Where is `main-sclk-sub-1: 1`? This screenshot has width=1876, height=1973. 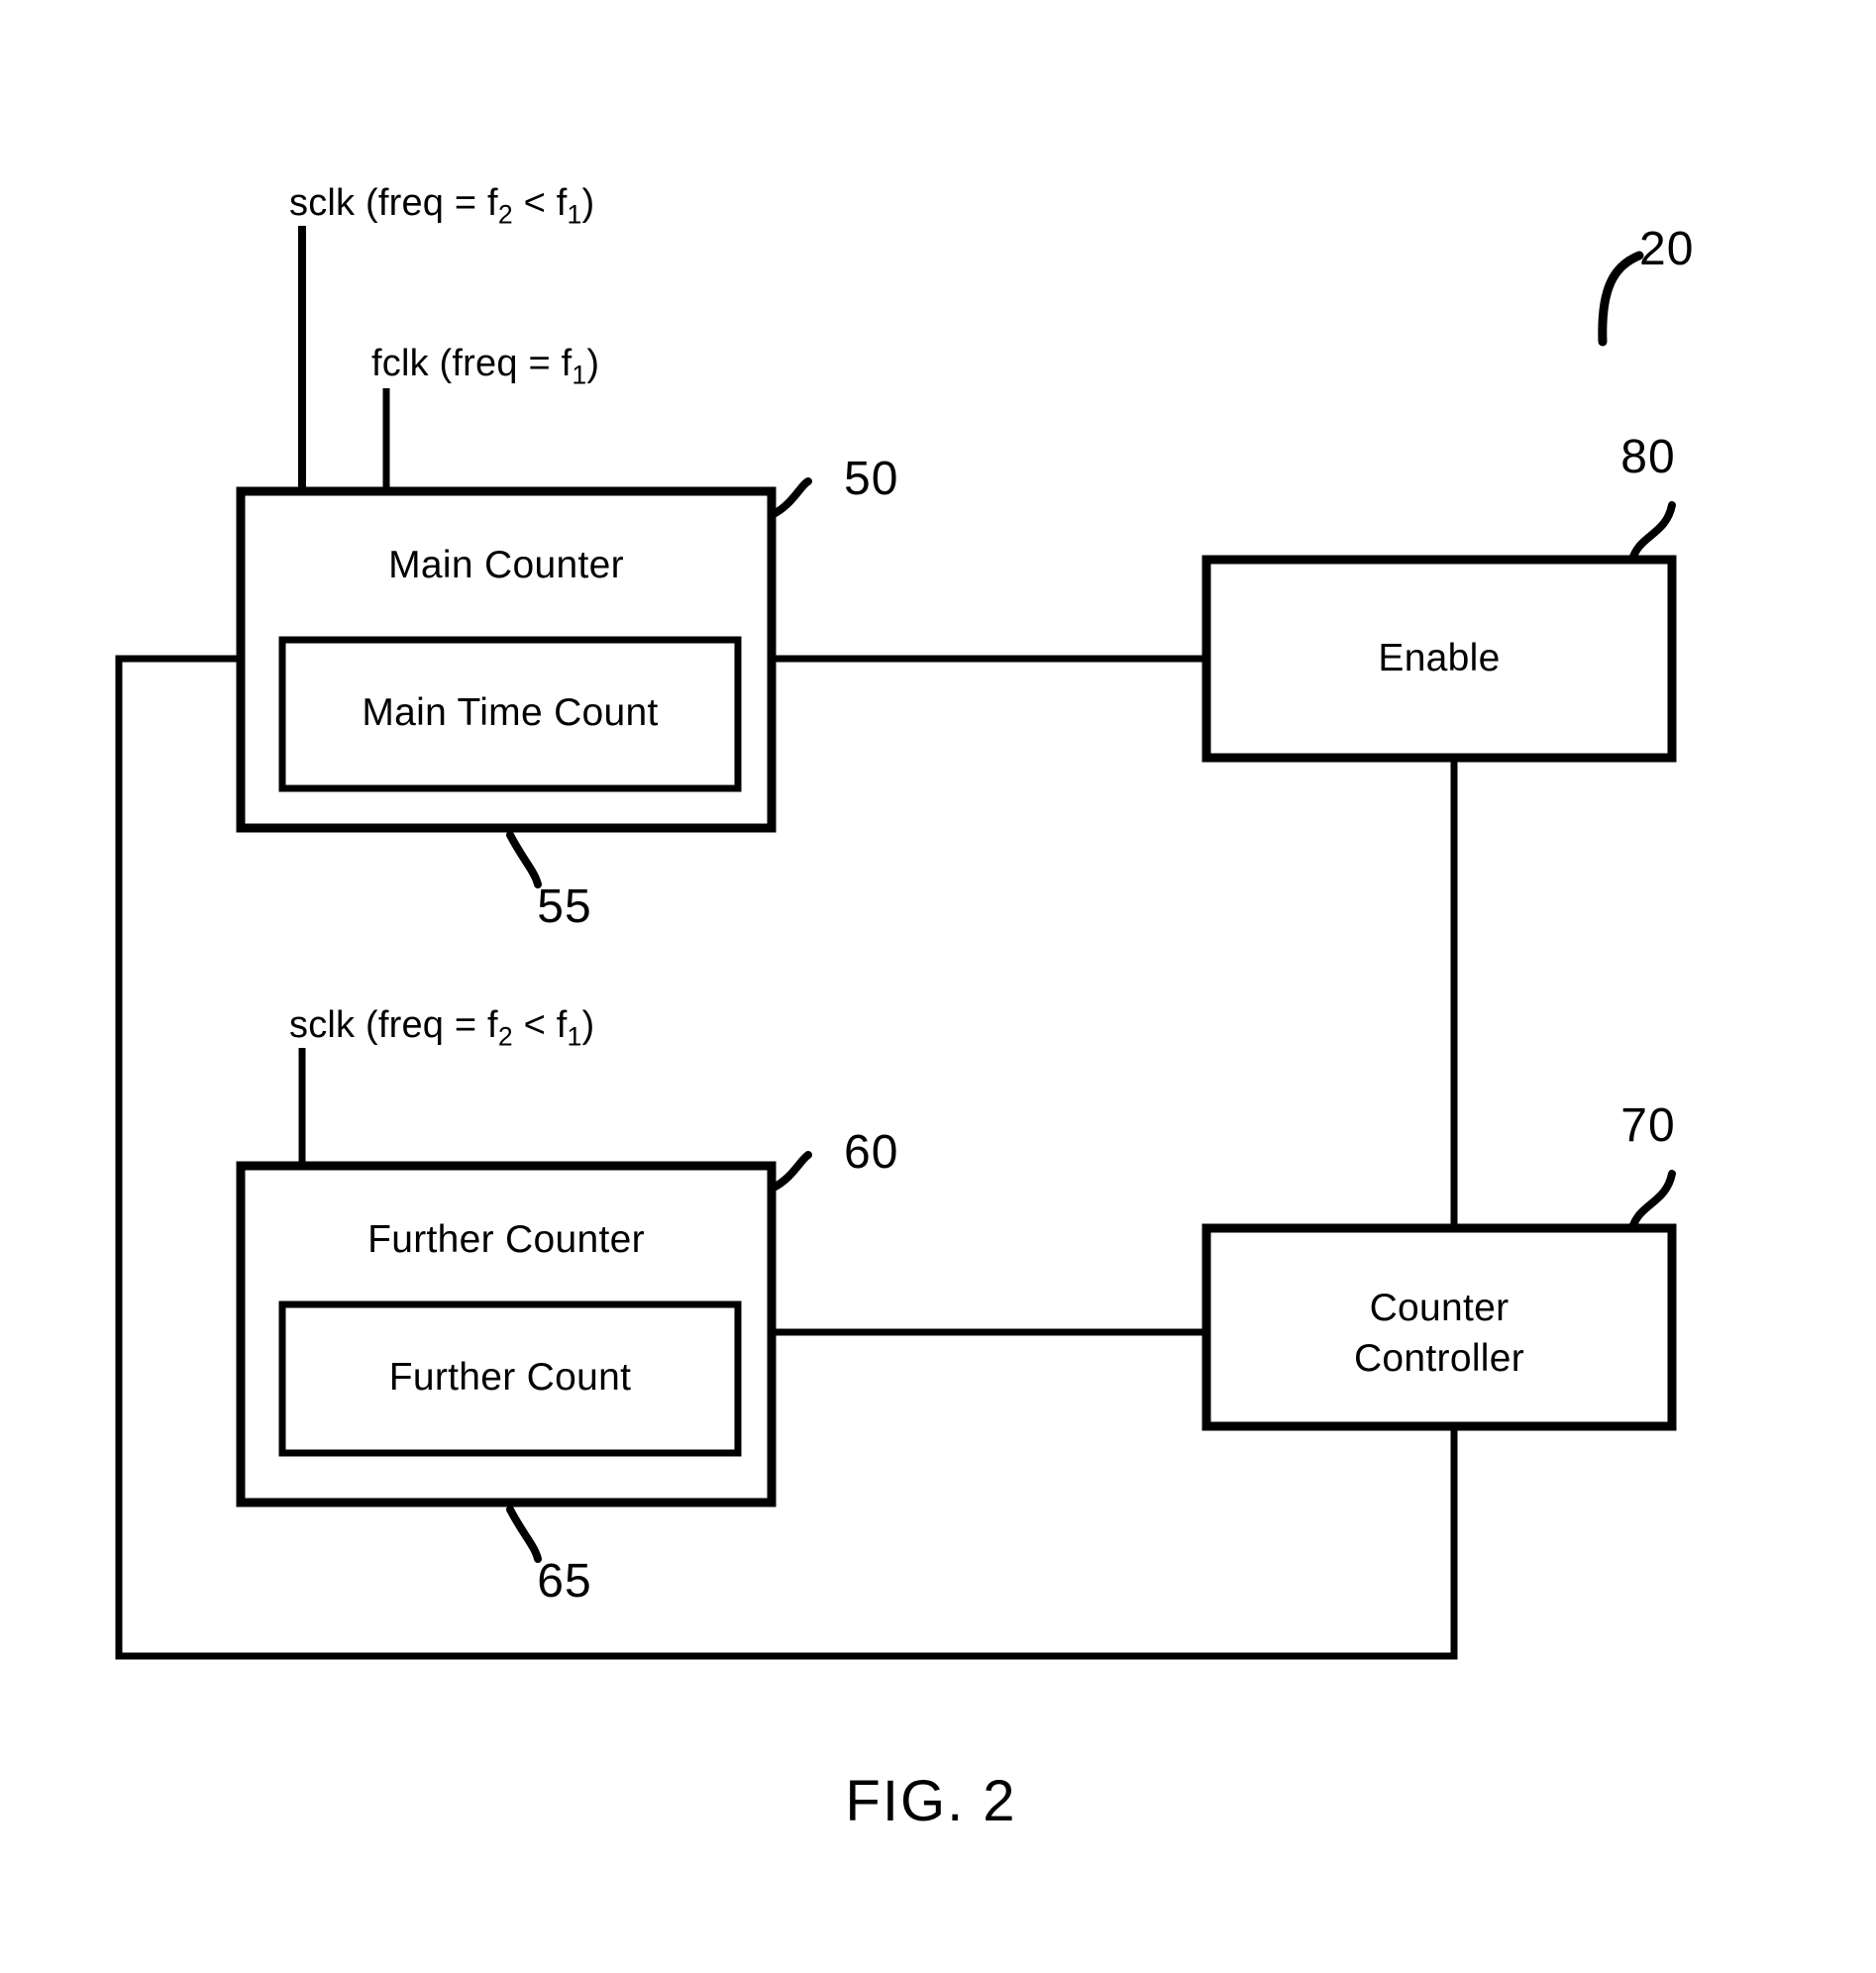 main-sclk-sub-1: 1 is located at coordinates (574, 214).